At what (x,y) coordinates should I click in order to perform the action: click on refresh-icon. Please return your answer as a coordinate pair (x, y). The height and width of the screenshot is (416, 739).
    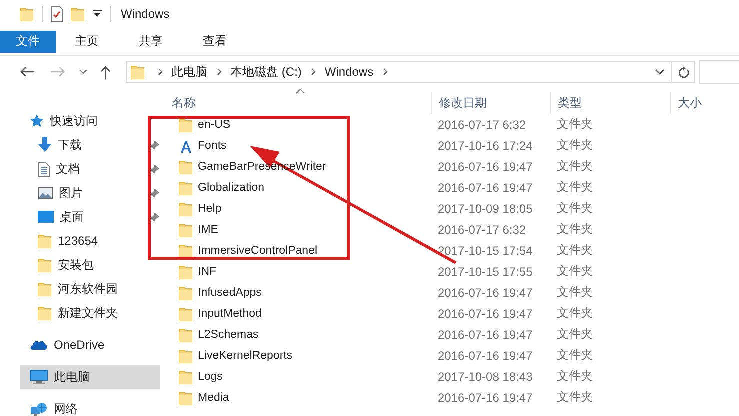
    Looking at the image, I should click on (684, 72).